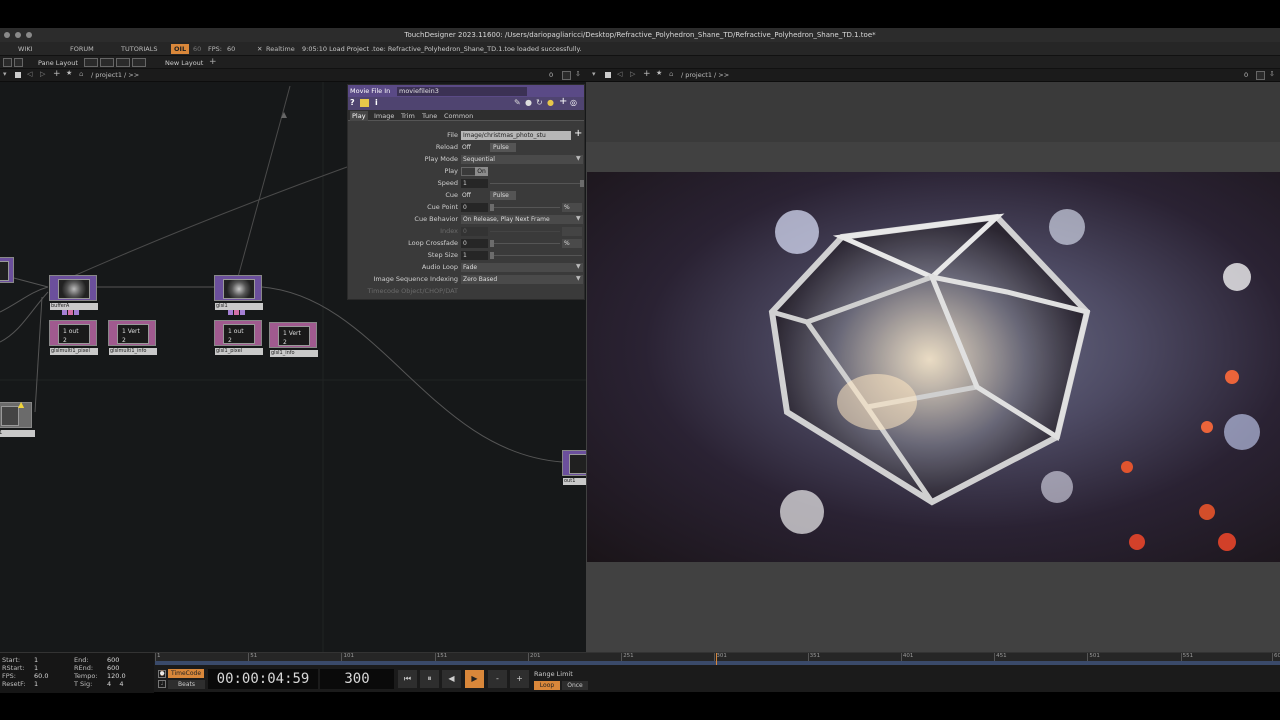 Image resolution: width=1280 pixels, height=720 pixels. What do you see at coordinates (573, 102) in the screenshot?
I see `target-icon: ◎` at bounding box center [573, 102].